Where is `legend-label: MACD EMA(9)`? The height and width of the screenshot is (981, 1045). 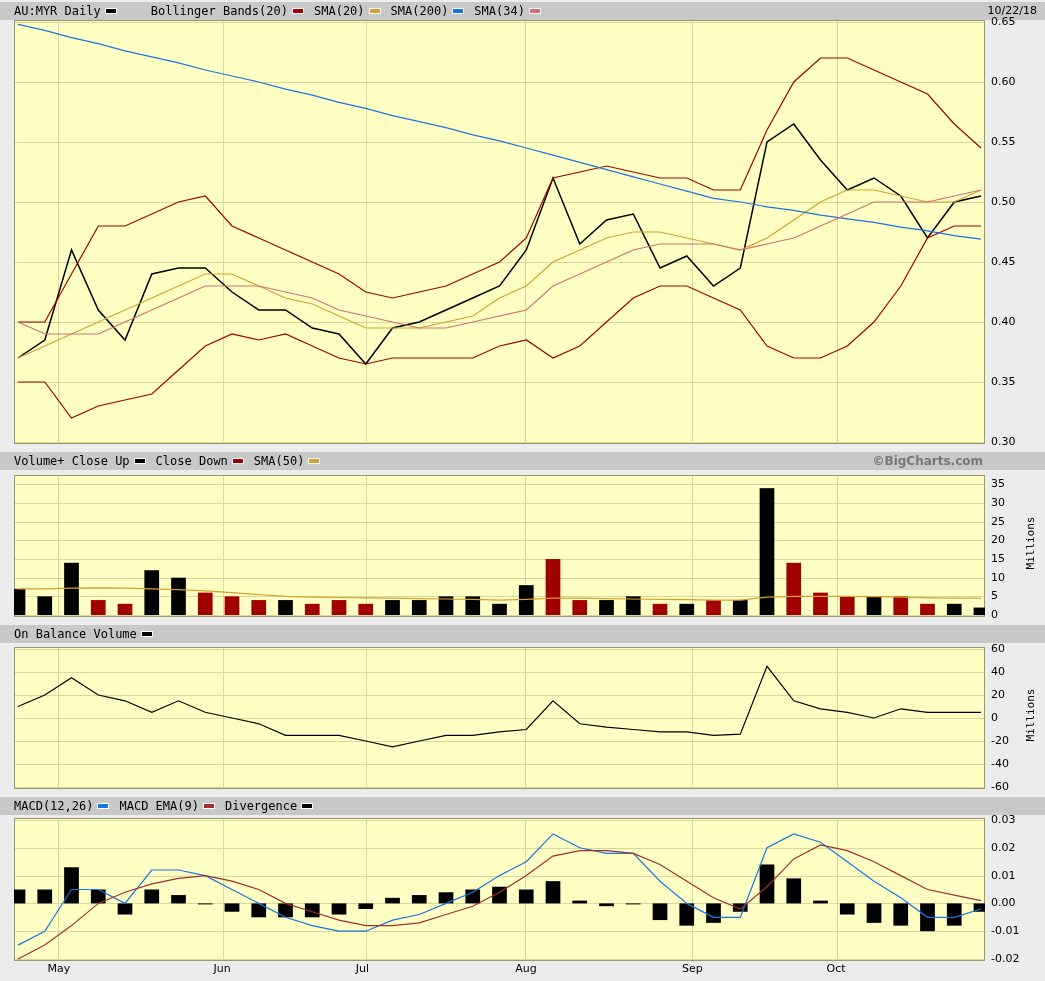
legend-label: MACD EMA(9) is located at coordinates (159, 806).